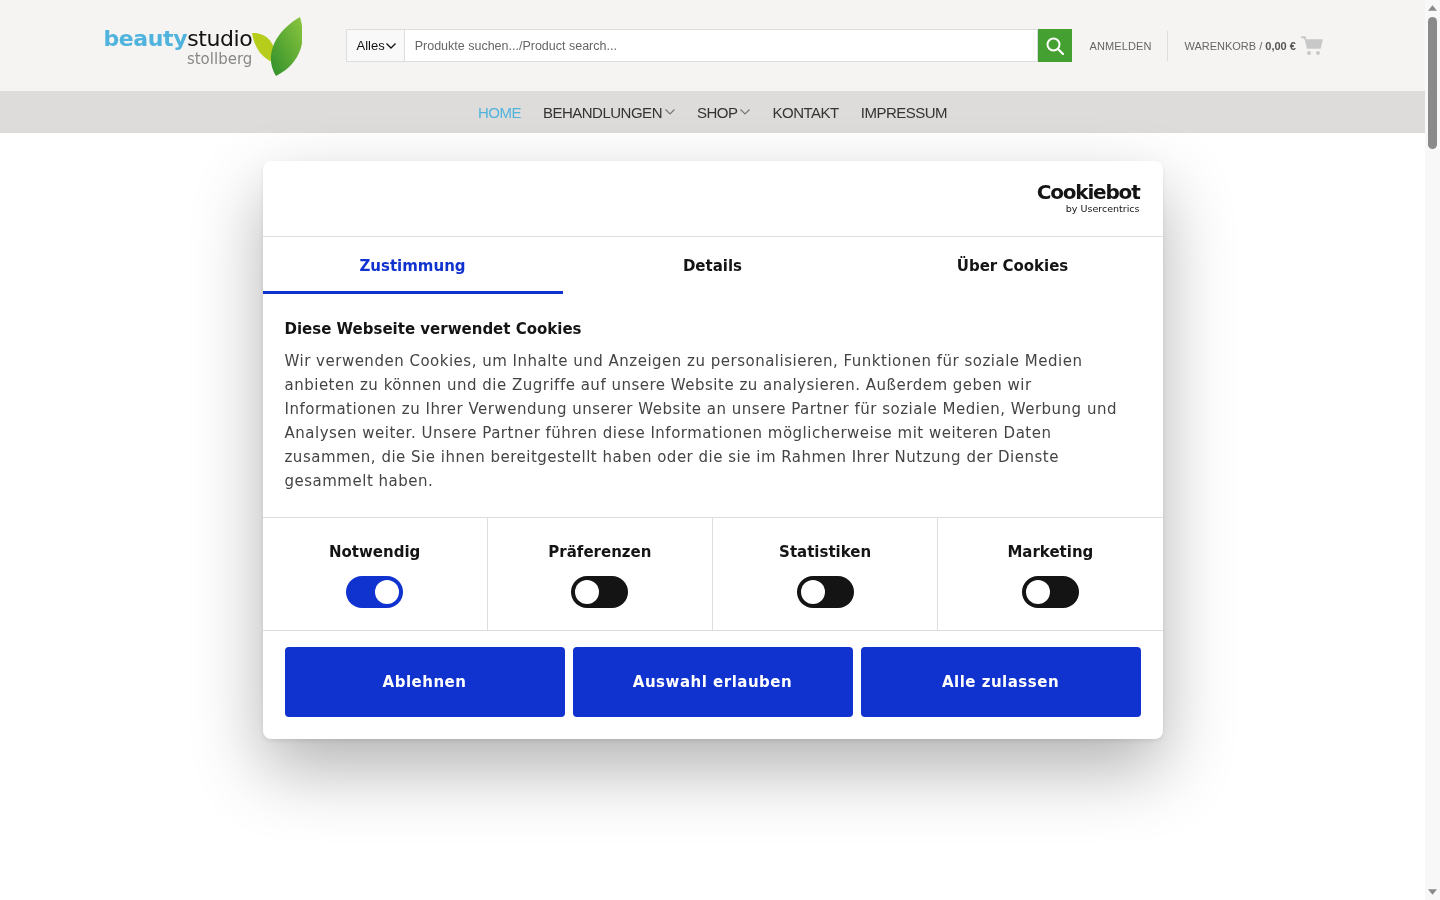 The image size is (1440, 900). What do you see at coordinates (1012, 265) in the screenshot?
I see `dialog-tab: Über Cookies` at bounding box center [1012, 265].